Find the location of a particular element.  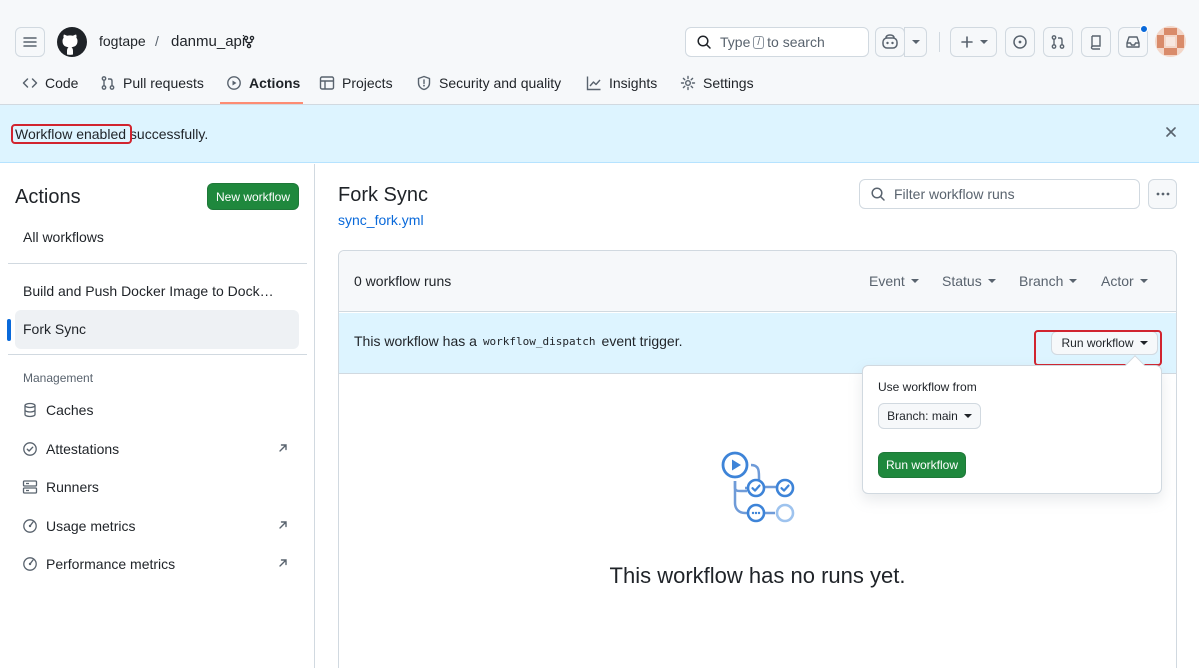

copilot-icon is located at coordinates (890, 41).